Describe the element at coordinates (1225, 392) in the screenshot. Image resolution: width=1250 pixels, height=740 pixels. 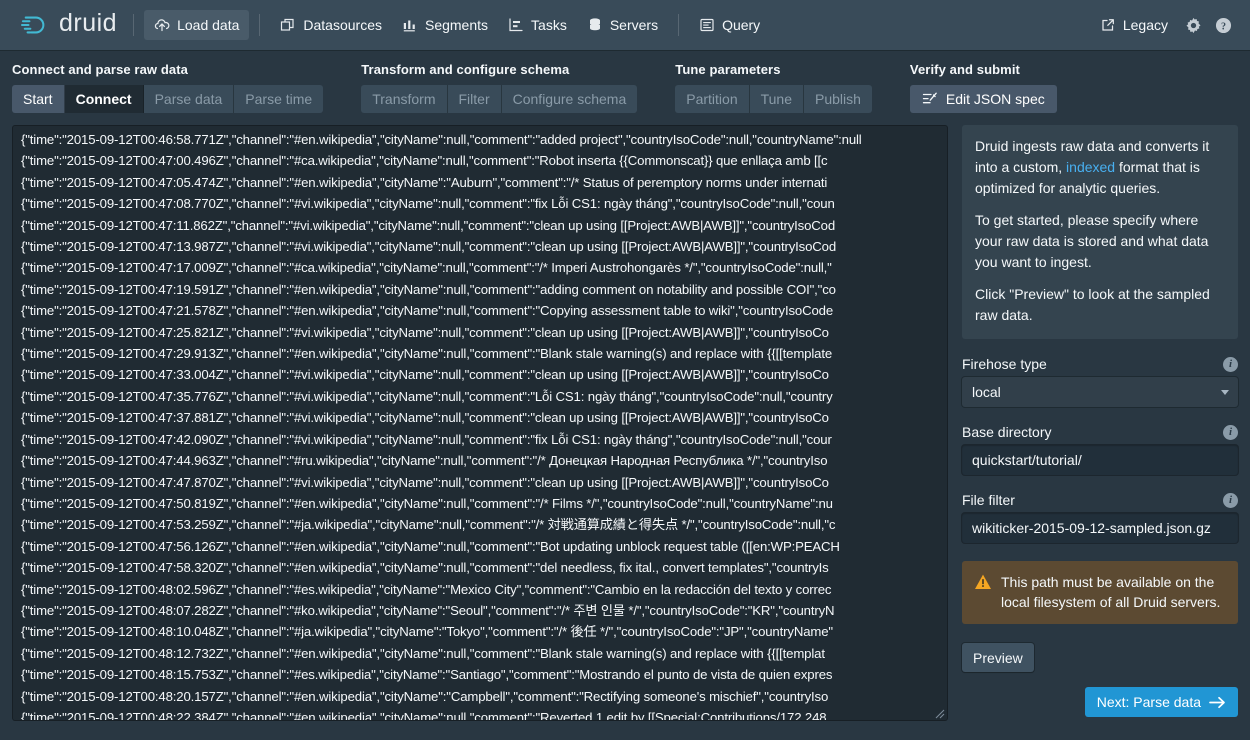
I see `chevron-down-icon` at that location.